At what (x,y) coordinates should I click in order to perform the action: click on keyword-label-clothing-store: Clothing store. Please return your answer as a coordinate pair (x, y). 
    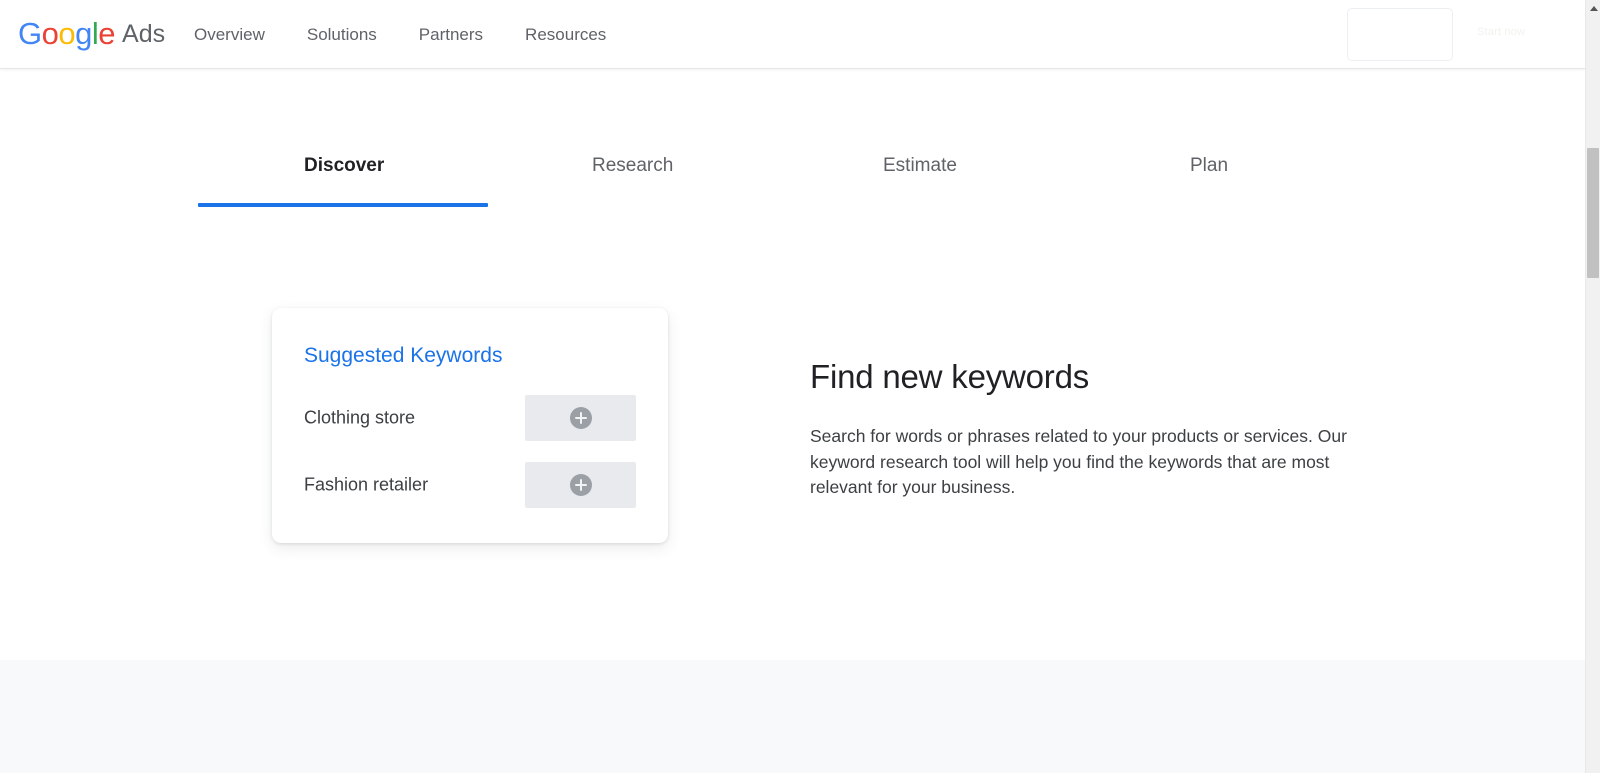
    Looking at the image, I should click on (360, 417).